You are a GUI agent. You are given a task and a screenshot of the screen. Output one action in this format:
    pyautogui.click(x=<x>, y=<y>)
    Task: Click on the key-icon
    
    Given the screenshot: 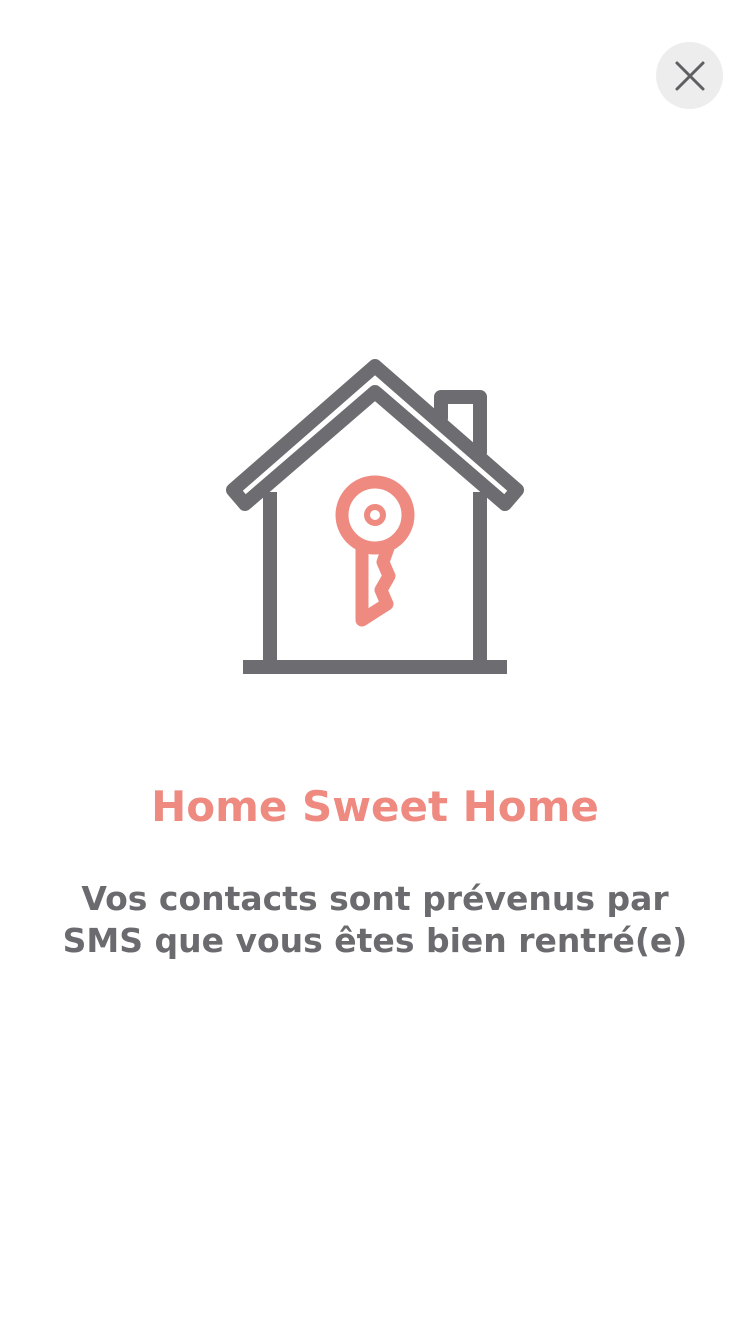 What is the action you would take?
    pyautogui.click(x=375, y=551)
    